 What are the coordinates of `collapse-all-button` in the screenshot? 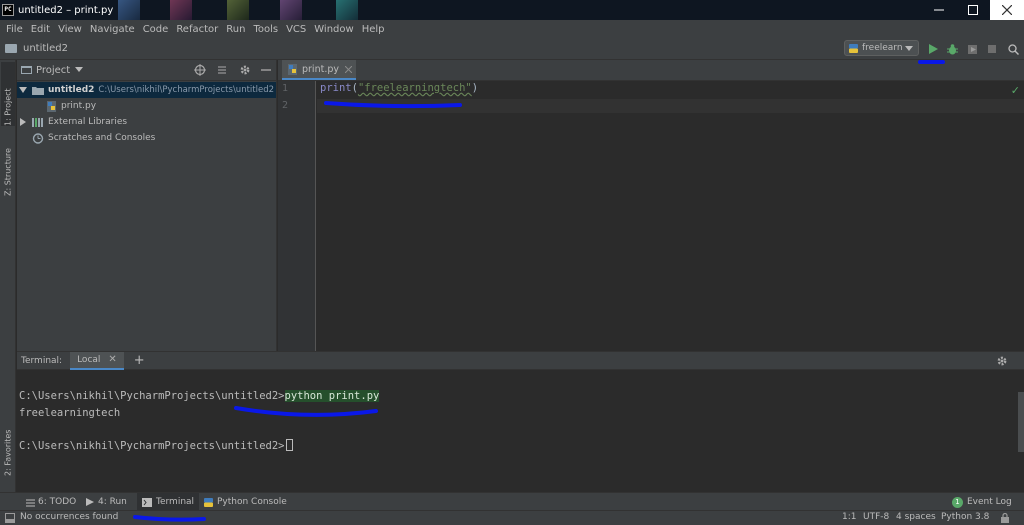 It's located at (222, 70).